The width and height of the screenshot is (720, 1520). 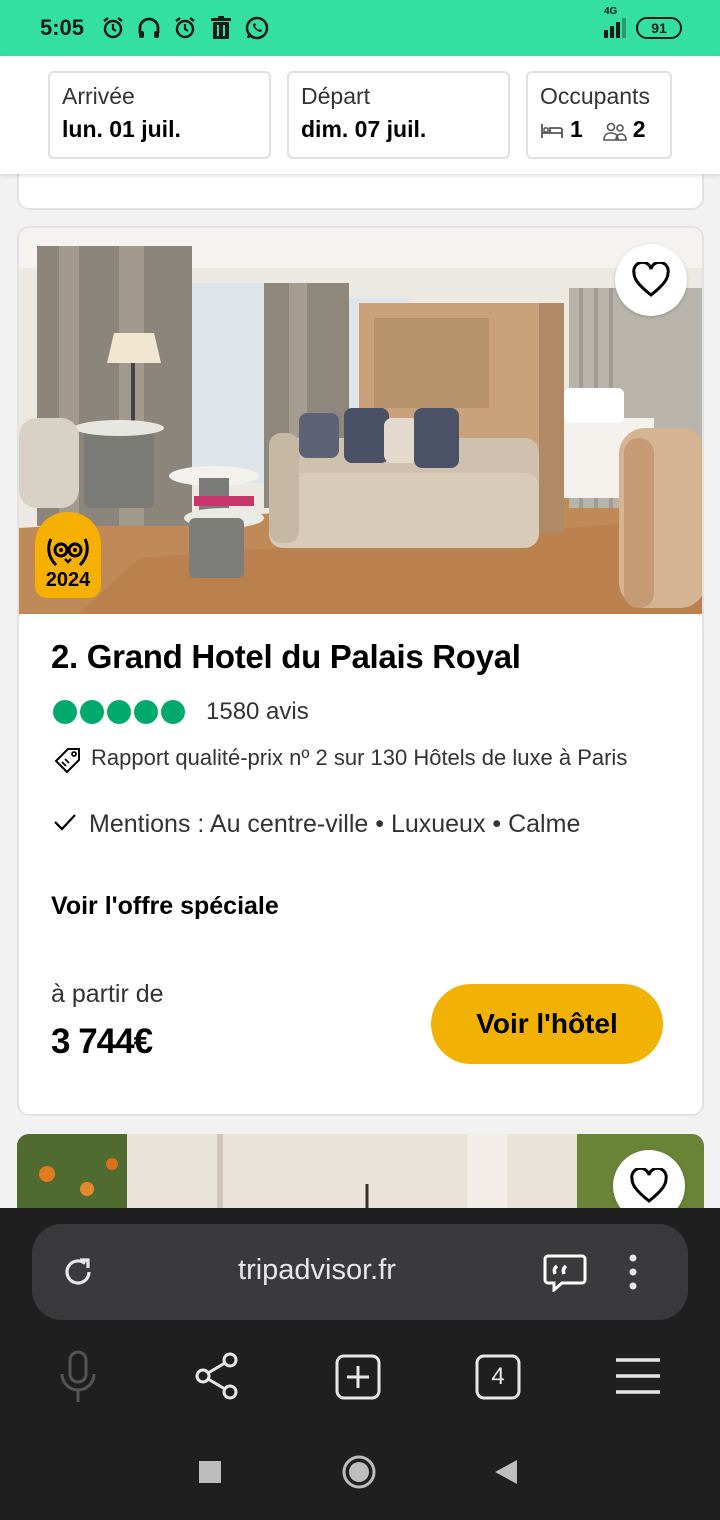 What do you see at coordinates (565, 1272) in the screenshot?
I see `quote-icon` at bounding box center [565, 1272].